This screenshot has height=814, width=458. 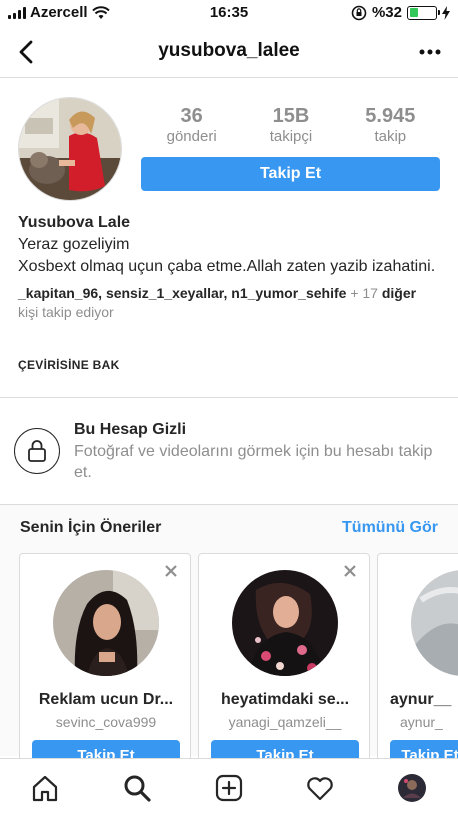 I want to click on tab-search, so click(x=137, y=788).